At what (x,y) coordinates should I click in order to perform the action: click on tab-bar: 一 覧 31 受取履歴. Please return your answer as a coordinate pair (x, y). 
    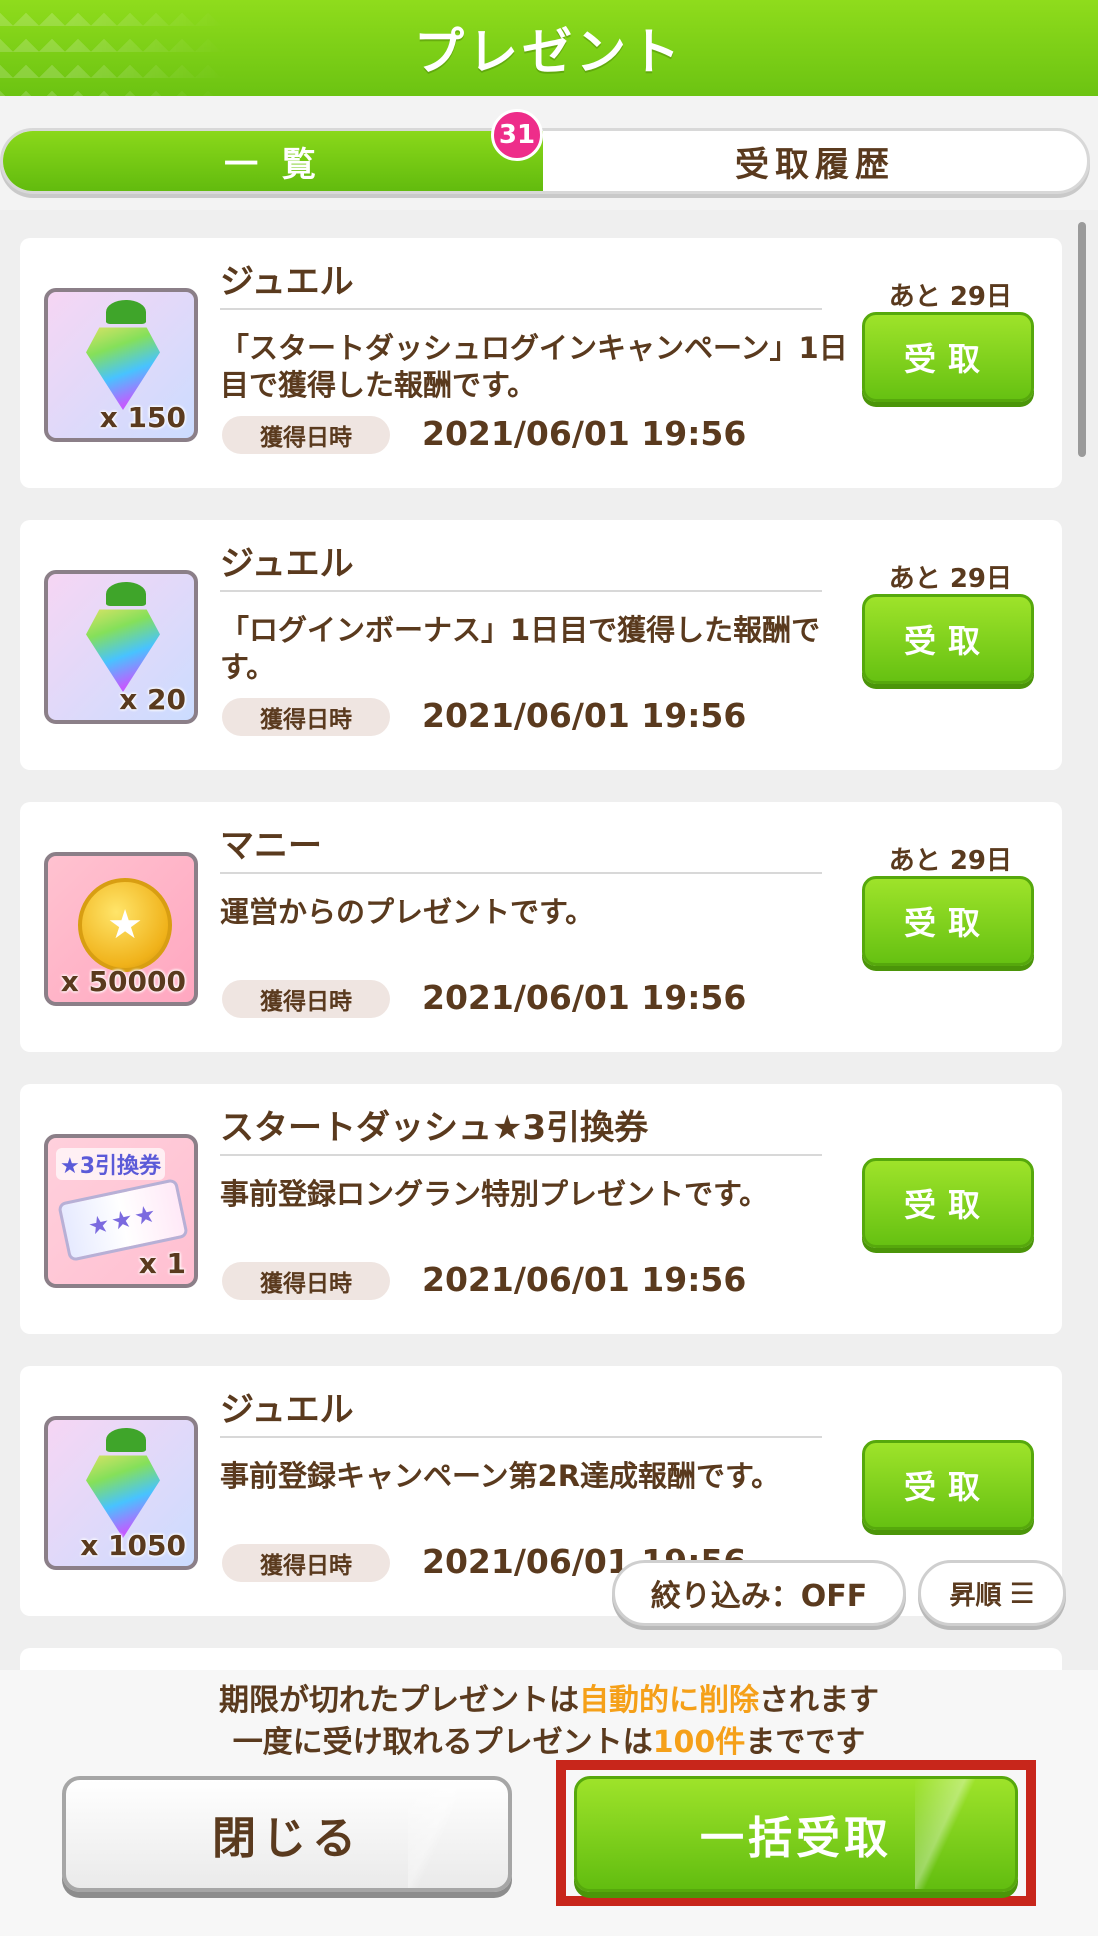
    Looking at the image, I should click on (545, 151).